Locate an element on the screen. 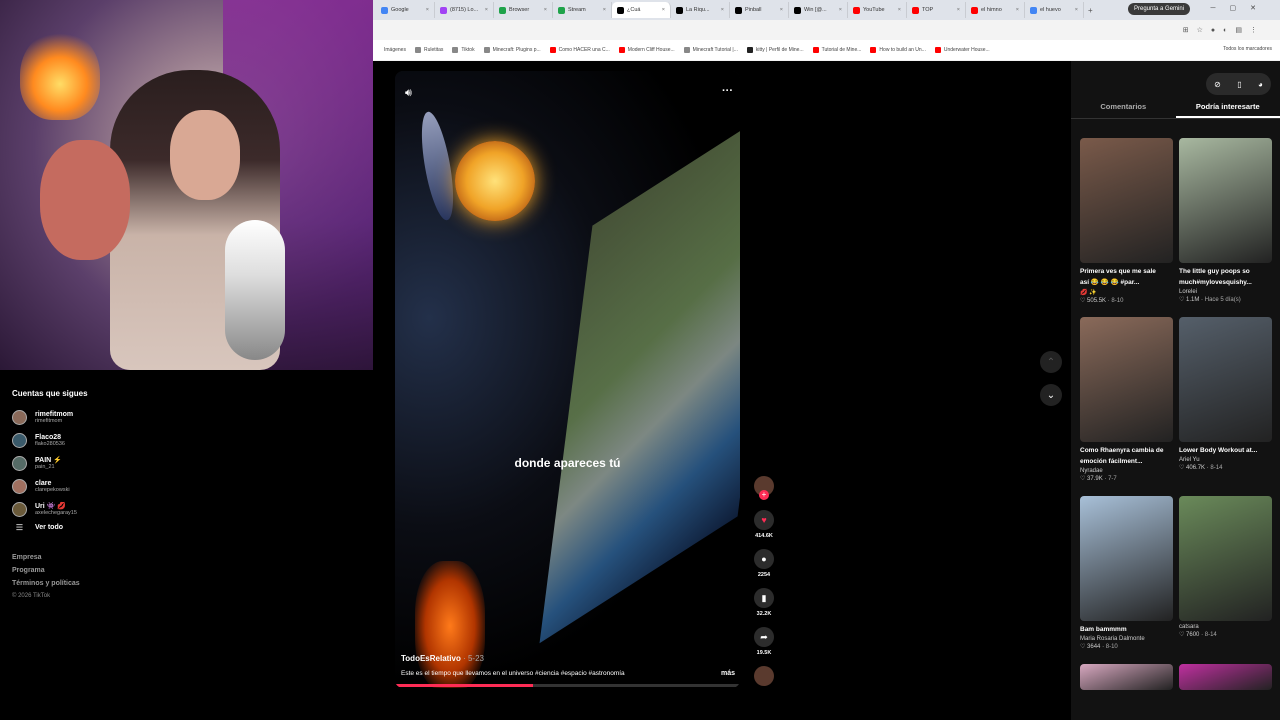 This screenshot has height=720, width=1280. bookmark-item: Ruletitas is located at coordinates (428, 50).